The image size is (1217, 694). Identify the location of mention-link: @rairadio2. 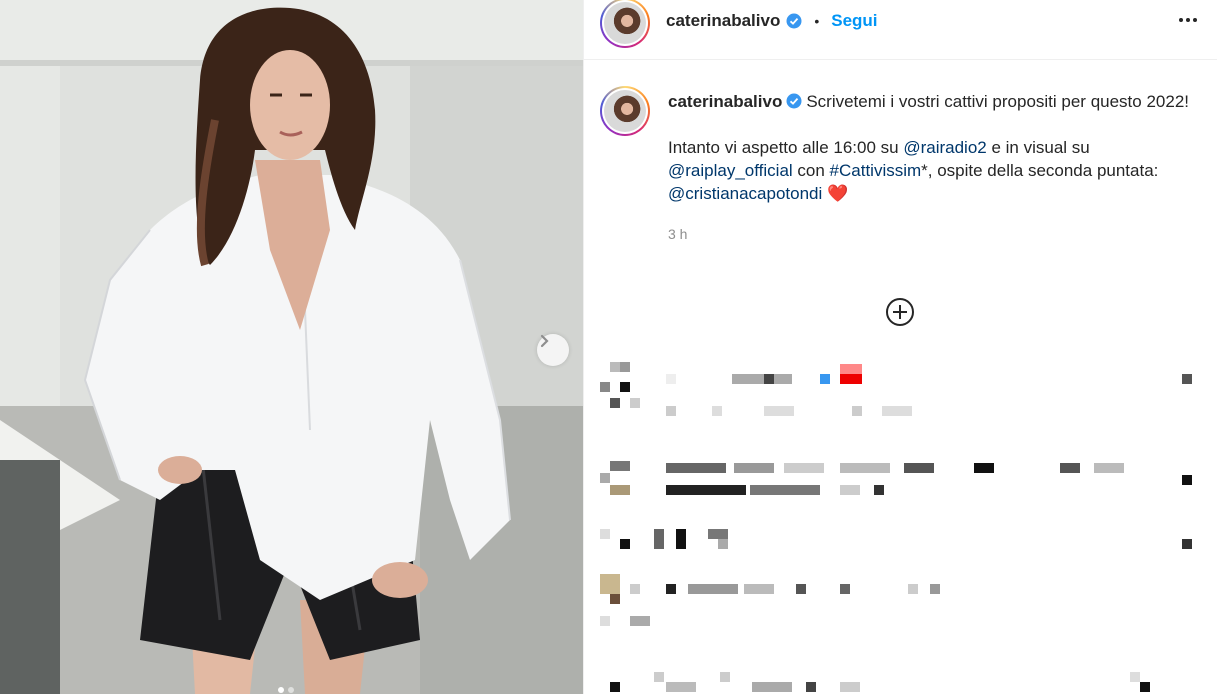
(944, 147).